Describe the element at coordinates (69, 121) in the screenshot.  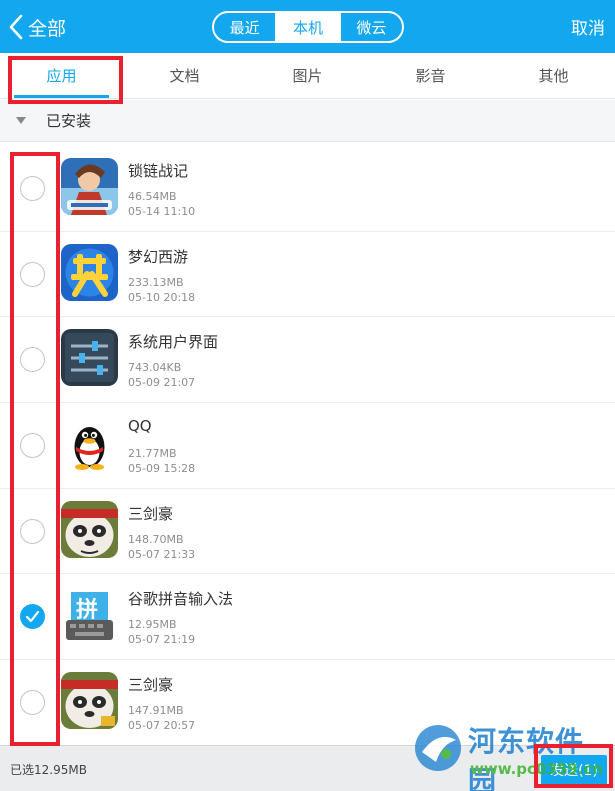
I see `section-label: 已安装` at that location.